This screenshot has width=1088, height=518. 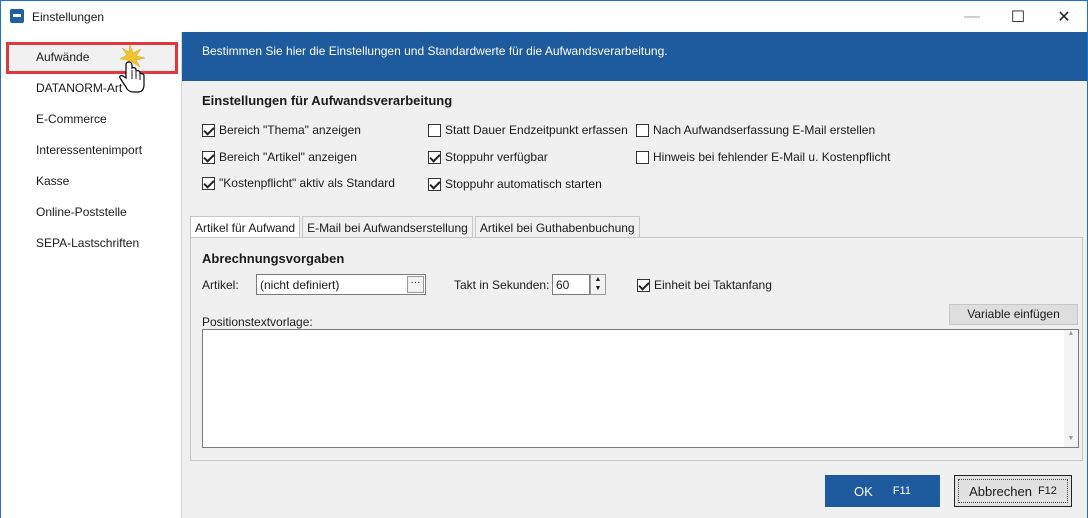 What do you see at coordinates (257, 322) in the screenshot?
I see `positionstext-label: Positionstextvorlage:` at bounding box center [257, 322].